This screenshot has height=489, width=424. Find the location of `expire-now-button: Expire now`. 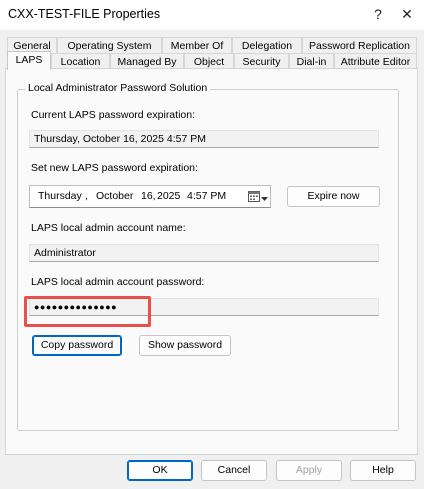

expire-now-button: Expire now is located at coordinates (333, 196).